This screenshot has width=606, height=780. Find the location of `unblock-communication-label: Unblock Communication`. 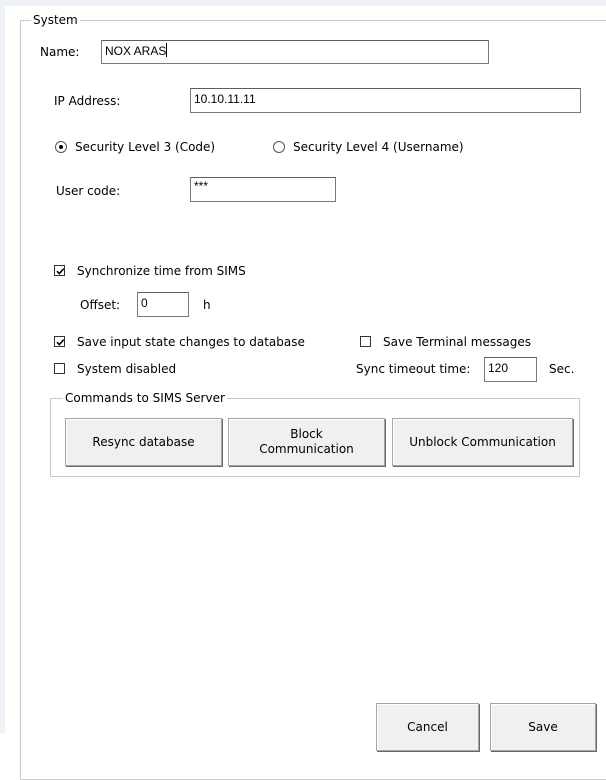

unblock-communication-label: Unblock Communication is located at coordinates (482, 441).